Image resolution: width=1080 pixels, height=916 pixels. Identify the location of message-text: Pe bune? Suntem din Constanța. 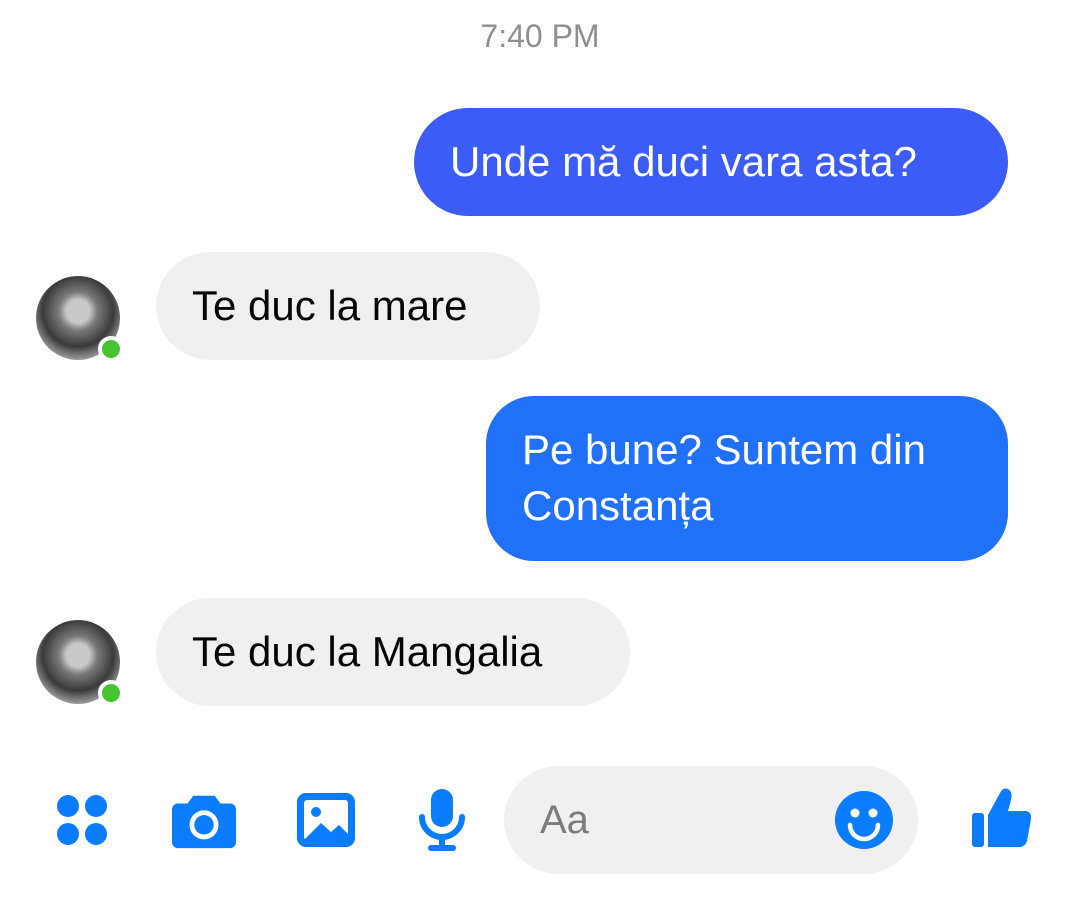
(724, 477).